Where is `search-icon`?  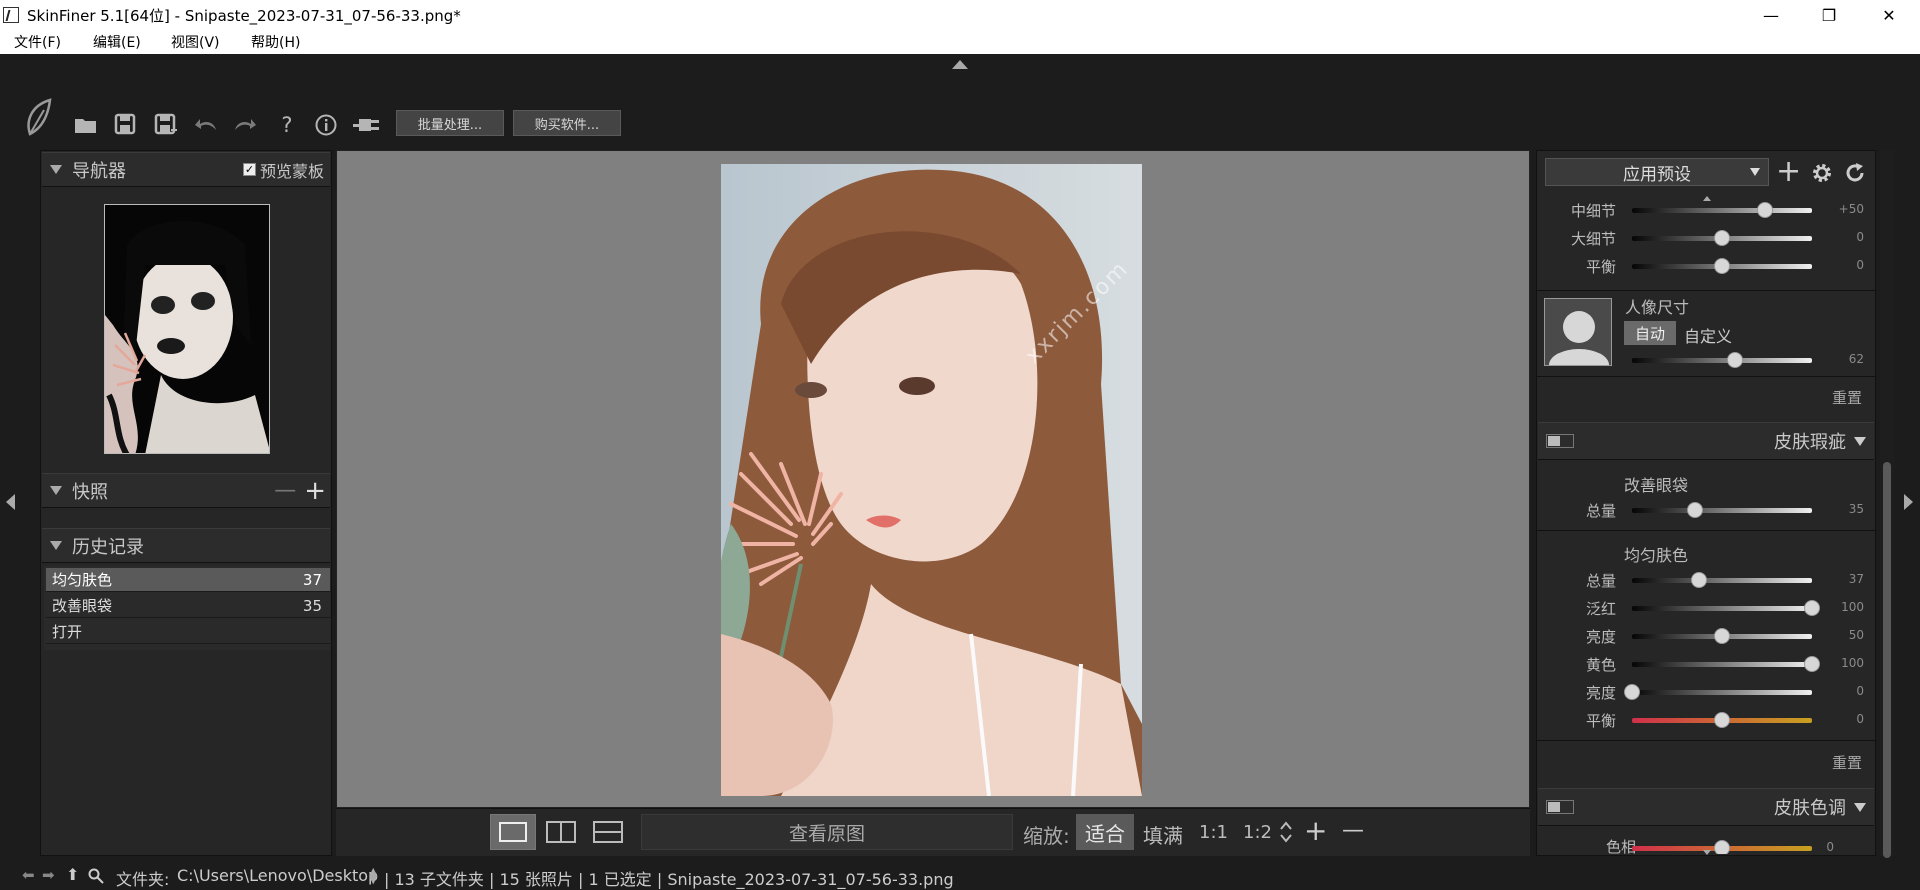
search-icon is located at coordinates (96, 876).